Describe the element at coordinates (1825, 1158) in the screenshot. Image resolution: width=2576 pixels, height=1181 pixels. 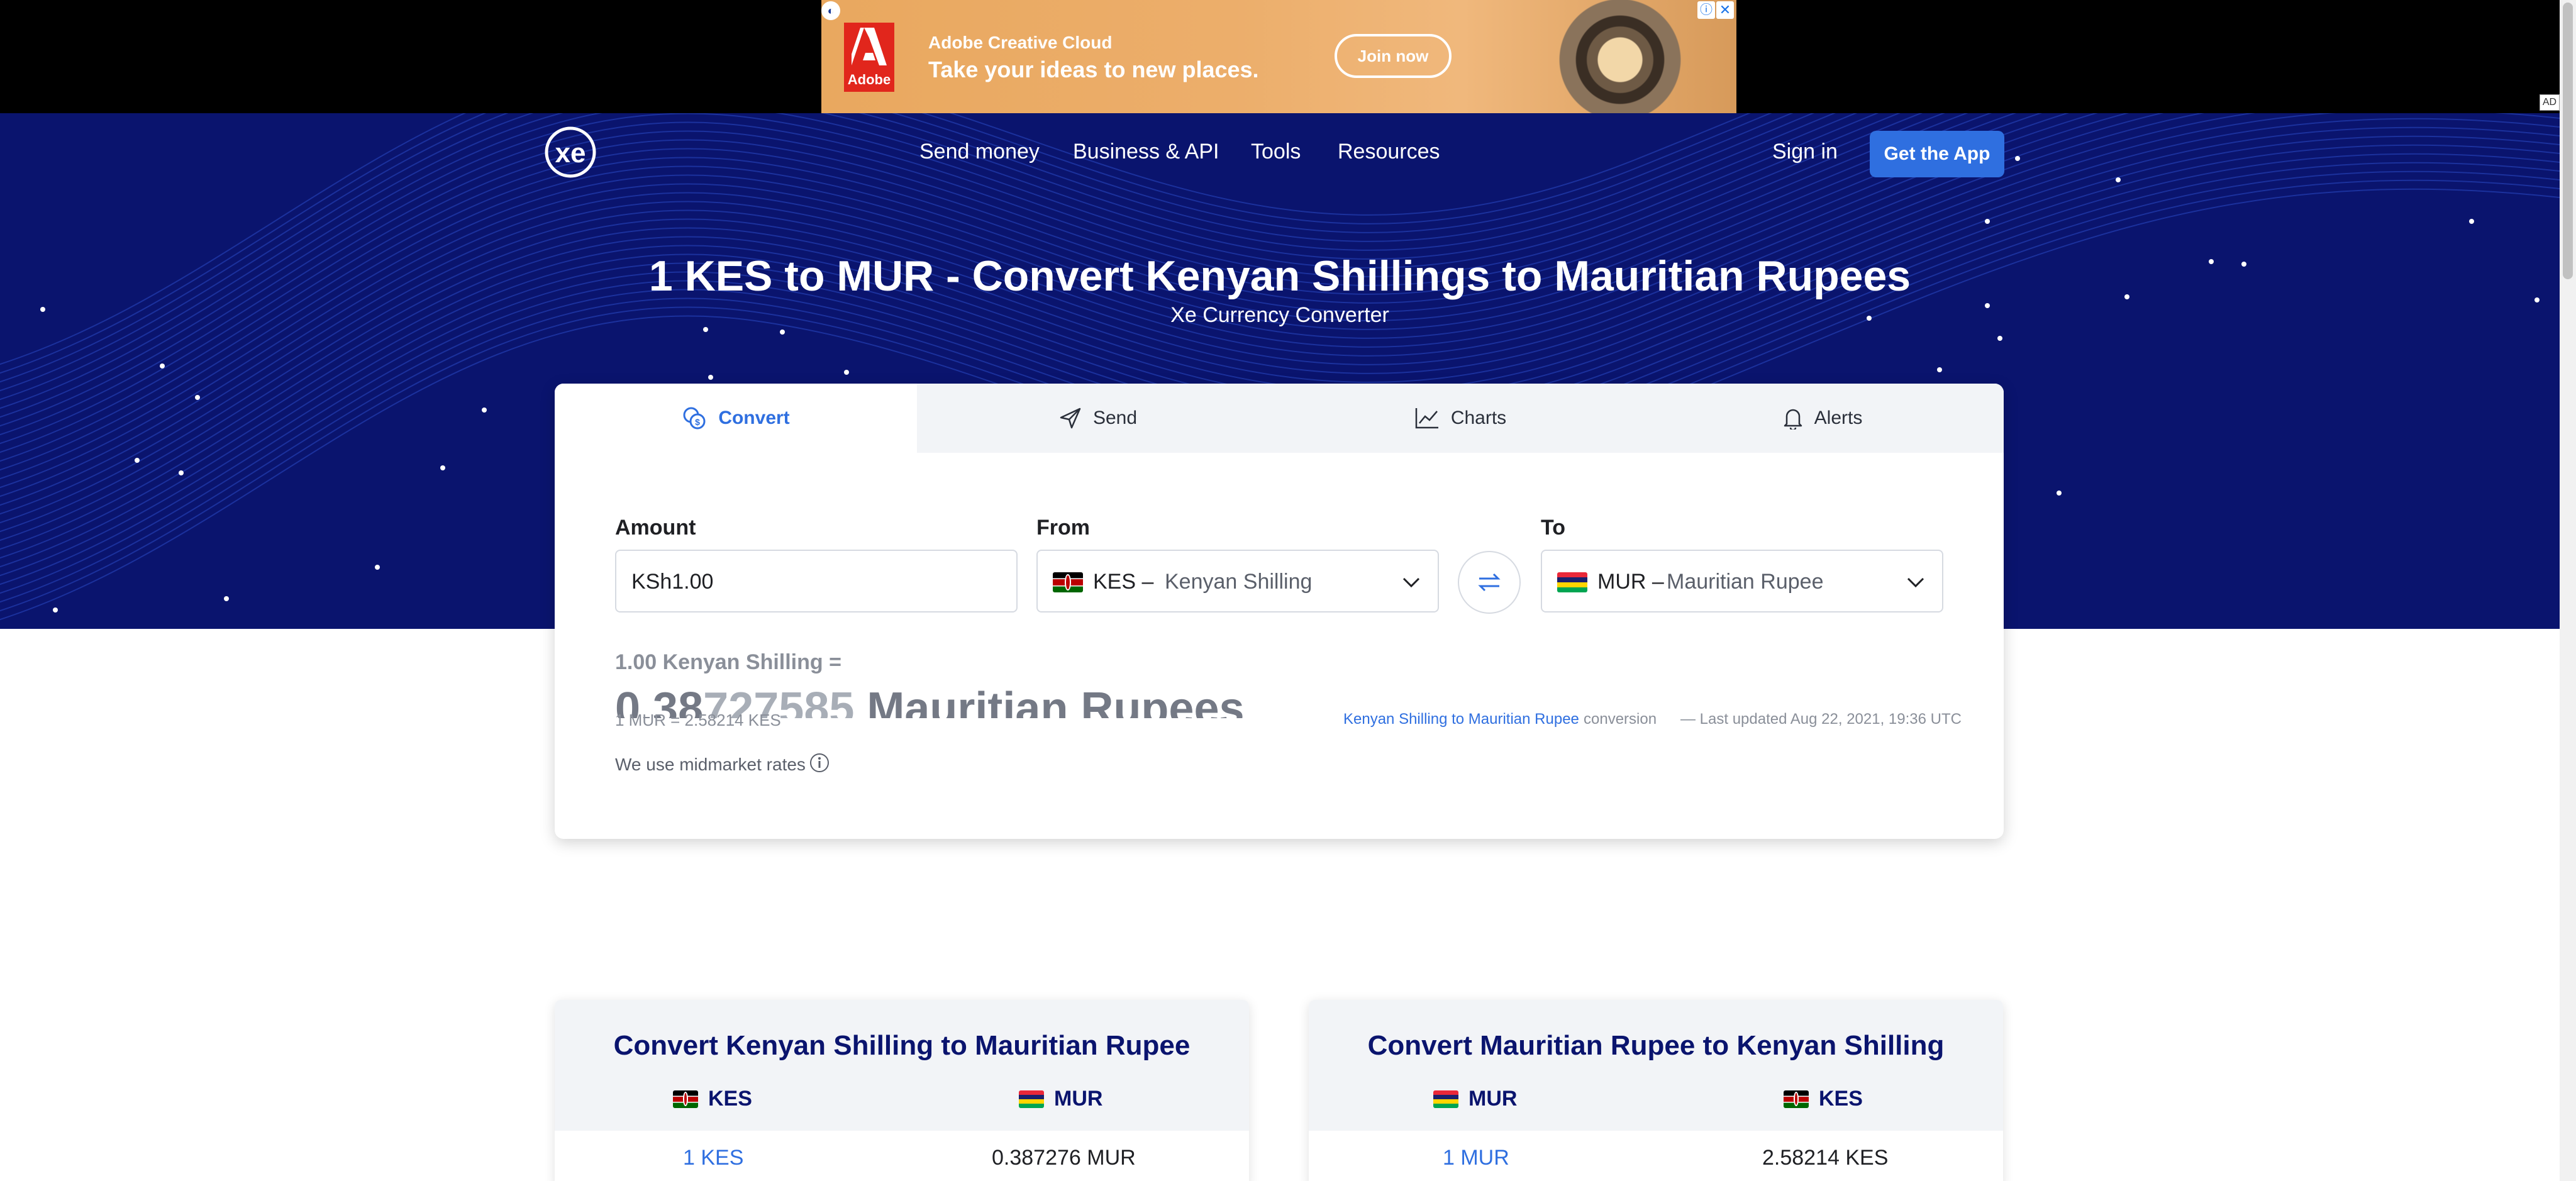
I see `table-row-value: 2.58214 KES` at that location.